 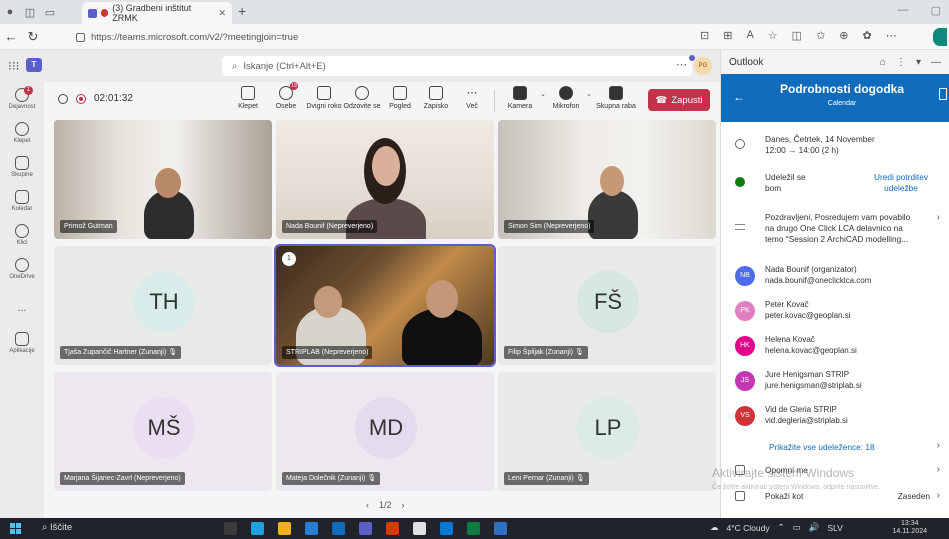 What do you see at coordinates (22, 235) in the screenshot?
I see `rail-item-calls: Klici` at bounding box center [22, 235].